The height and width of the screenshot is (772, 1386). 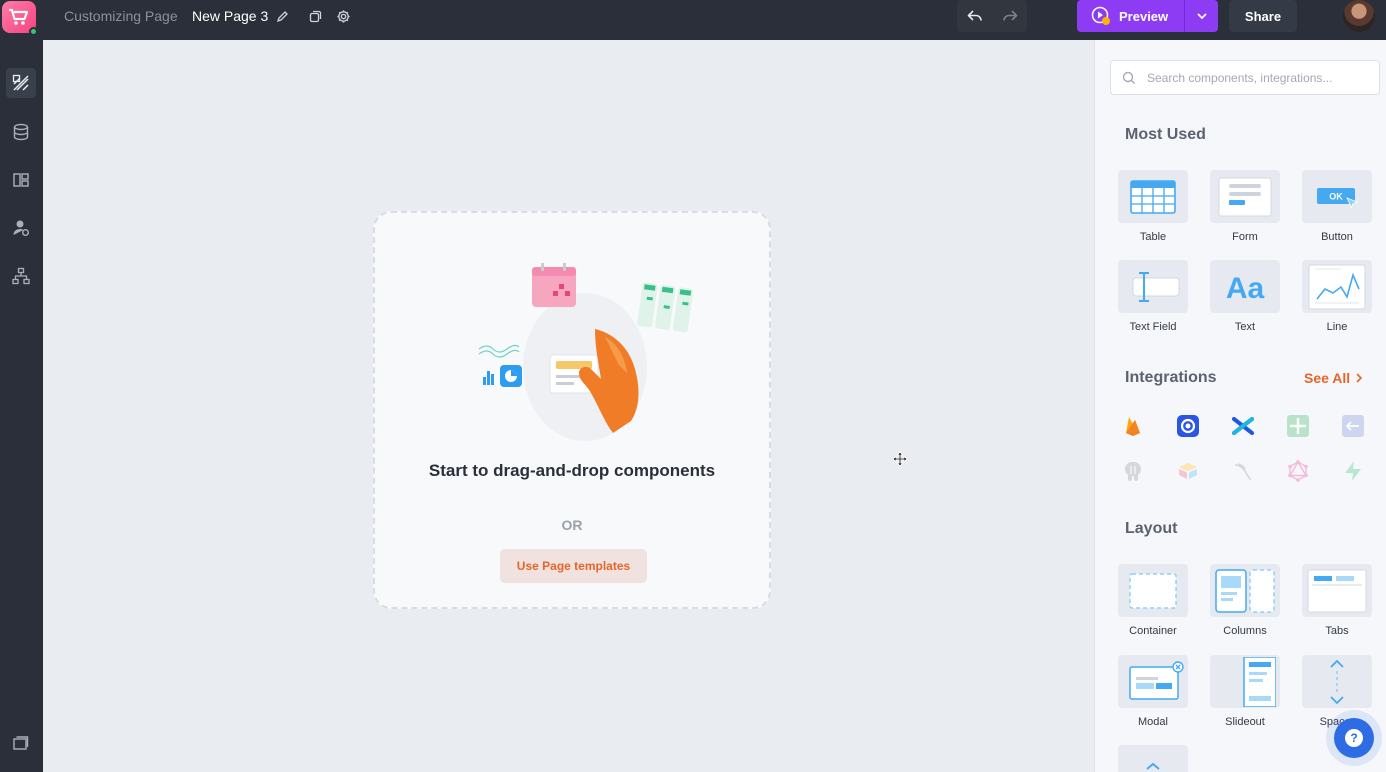 I want to click on move-cursor-icon, so click(x=900, y=459).